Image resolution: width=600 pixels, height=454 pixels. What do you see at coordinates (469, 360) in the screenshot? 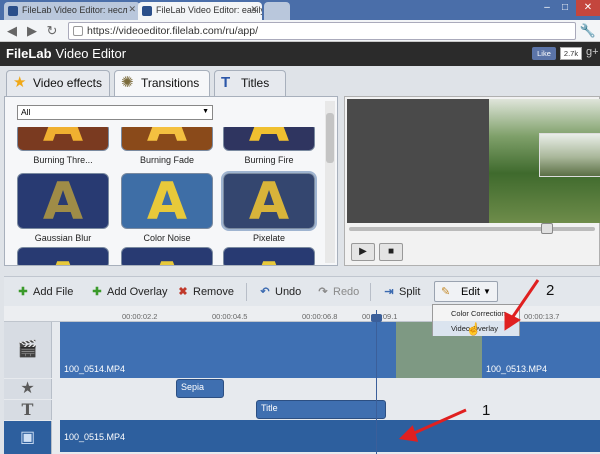
I see `annotation-arrows` at bounding box center [469, 360].